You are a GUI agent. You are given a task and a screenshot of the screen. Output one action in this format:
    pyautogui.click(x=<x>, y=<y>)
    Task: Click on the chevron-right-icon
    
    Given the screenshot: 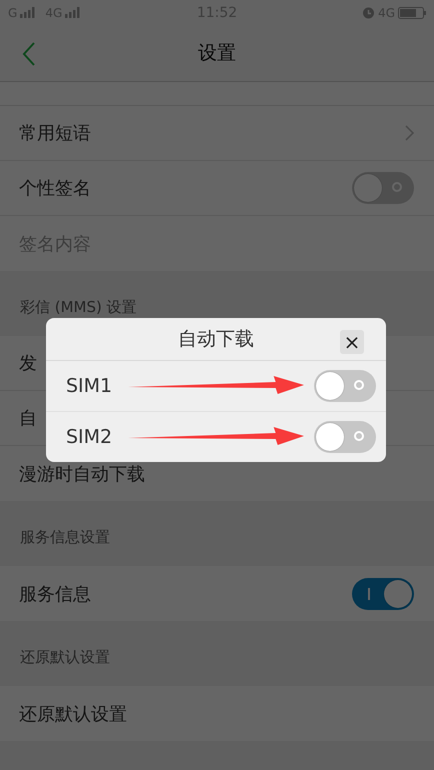 What is the action you would take?
    pyautogui.click(x=409, y=133)
    